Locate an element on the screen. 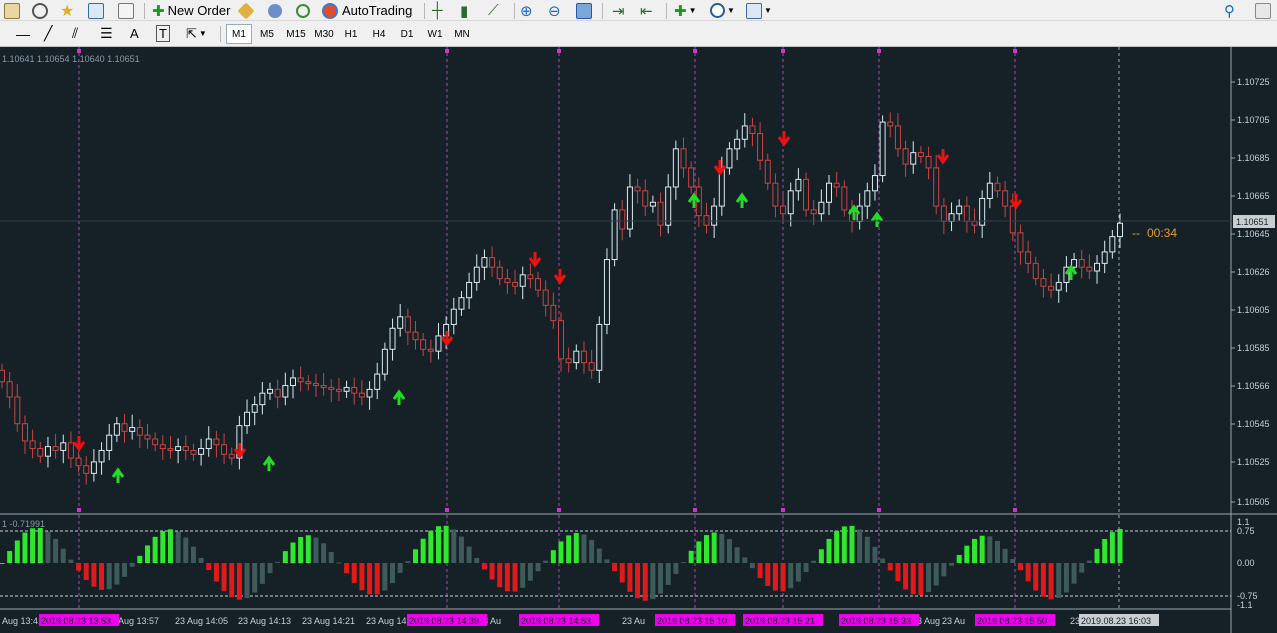  cursor-line-icon: — is located at coordinates (23, 33).